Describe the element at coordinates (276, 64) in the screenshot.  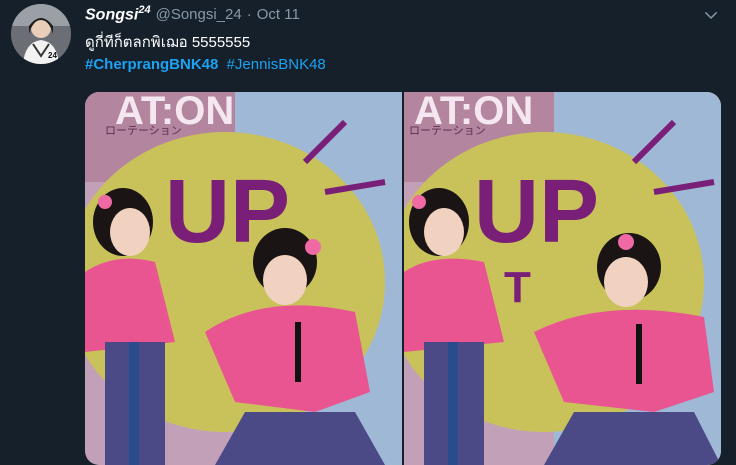
I see `hashtag-jennis: #JennisBNK48` at that location.